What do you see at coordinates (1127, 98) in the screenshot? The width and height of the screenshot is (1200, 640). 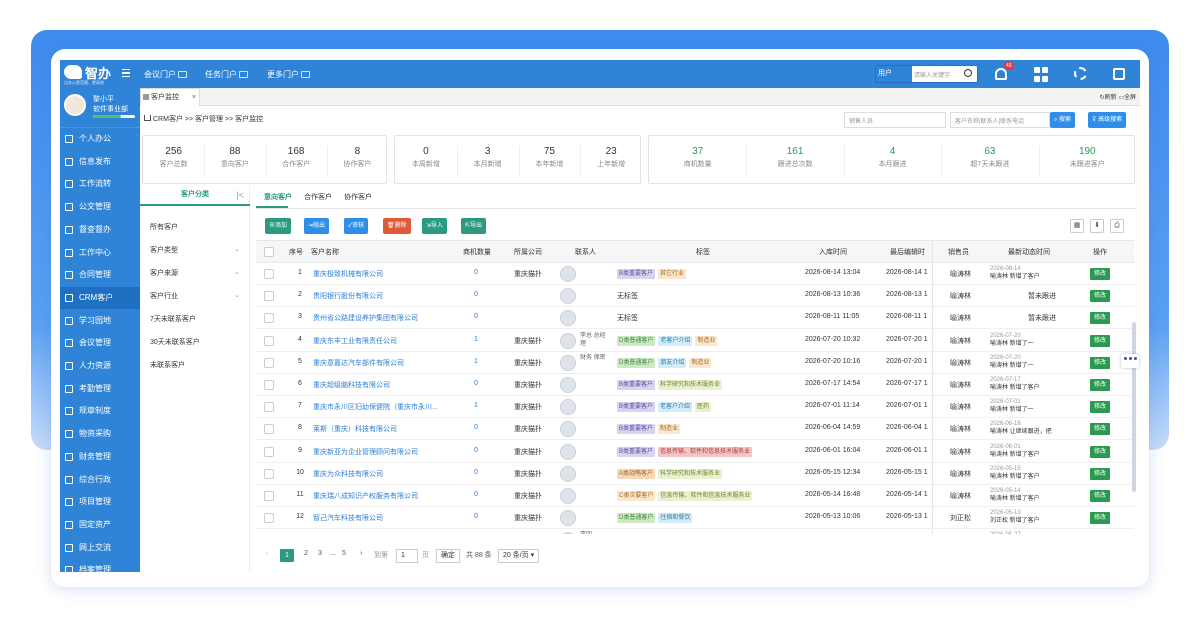 I see `fullscreen-button: ▭全屏` at bounding box center [1127, 98].